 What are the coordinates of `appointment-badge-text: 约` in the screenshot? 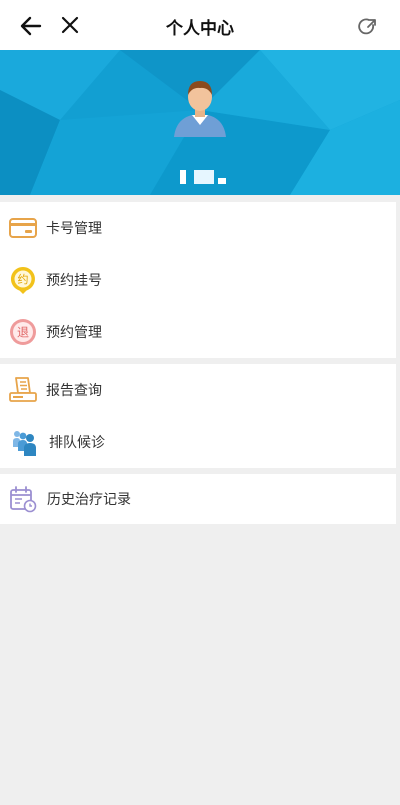 It's located at (23, 279).